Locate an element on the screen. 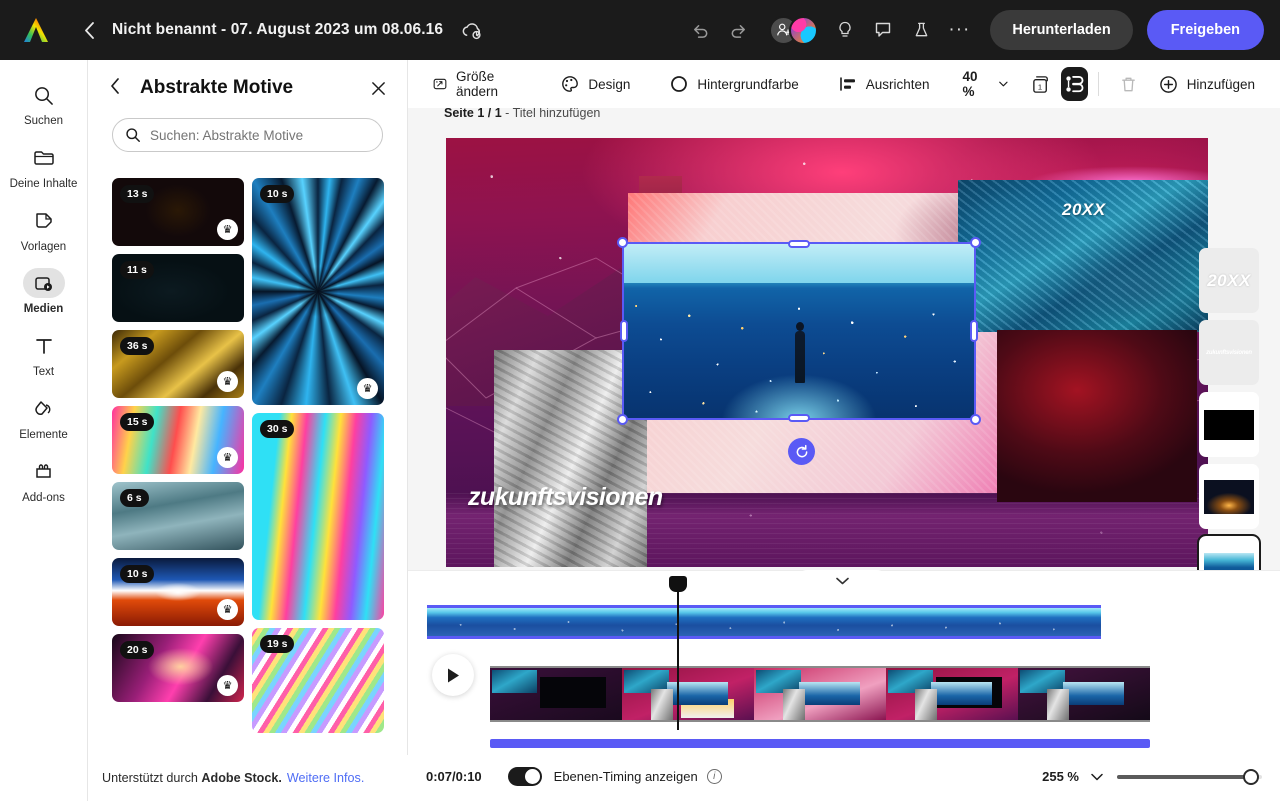 This screenshot has width=1280, height=801. sidebar-item-medien: Medien is located at coordinates (44, 293).